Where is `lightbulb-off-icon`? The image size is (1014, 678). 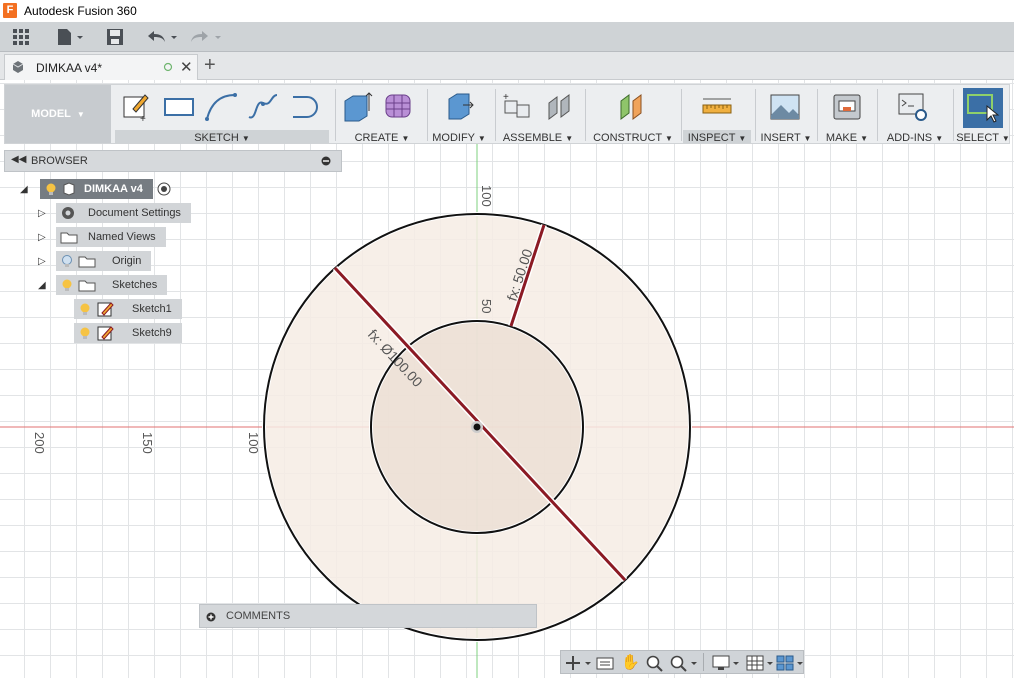 lightbulb-off-icon is located at coordinates (68, 261).